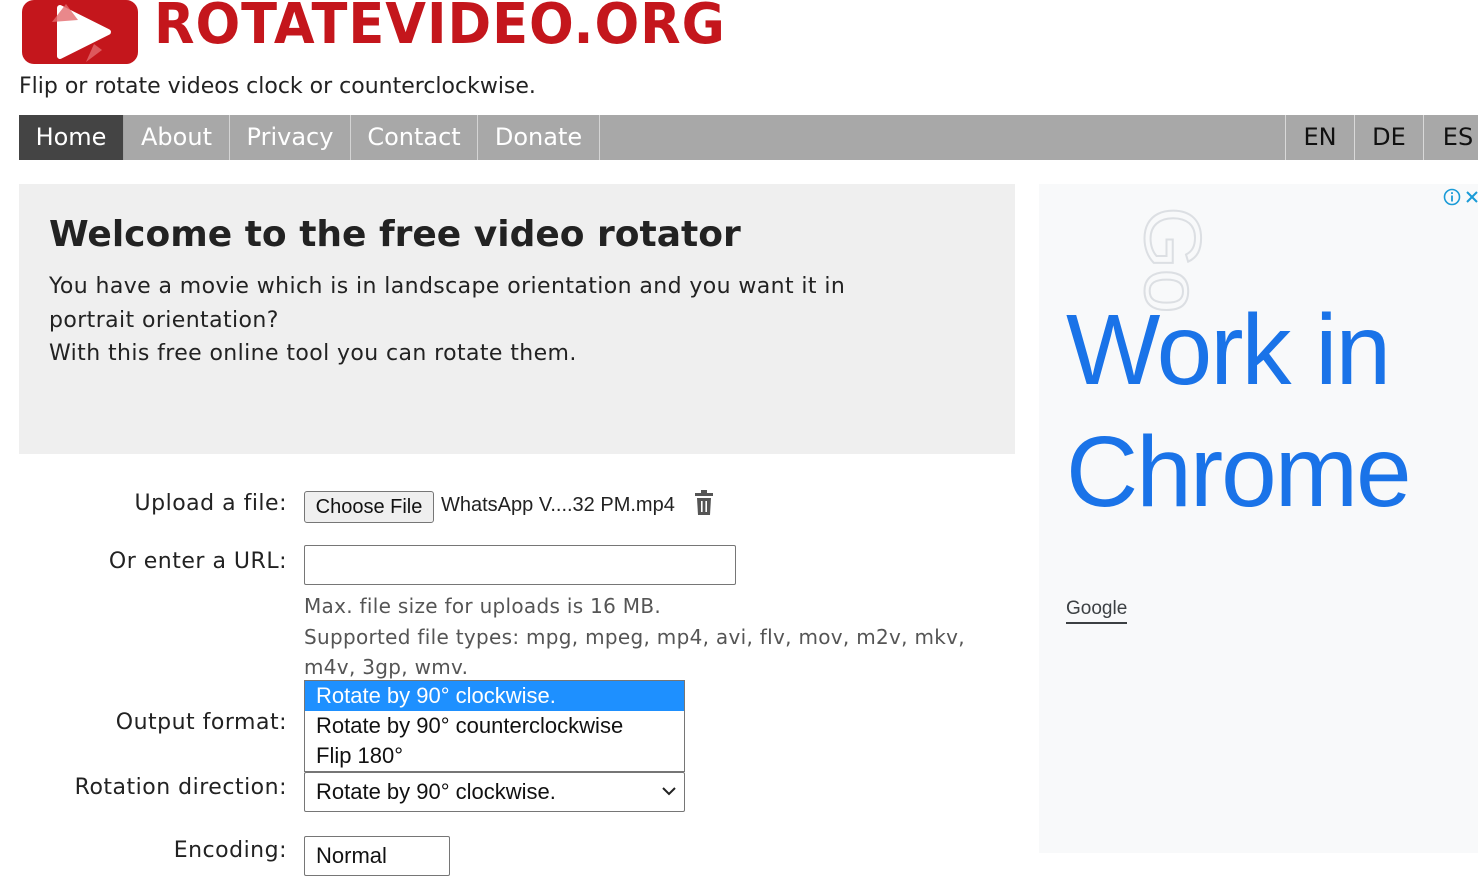 The height and width of the screenshot is (876, 1478). Describe the element at coordinates (1097, 611) in the screenshot. I see `ad-brand-link: Google` at that location.